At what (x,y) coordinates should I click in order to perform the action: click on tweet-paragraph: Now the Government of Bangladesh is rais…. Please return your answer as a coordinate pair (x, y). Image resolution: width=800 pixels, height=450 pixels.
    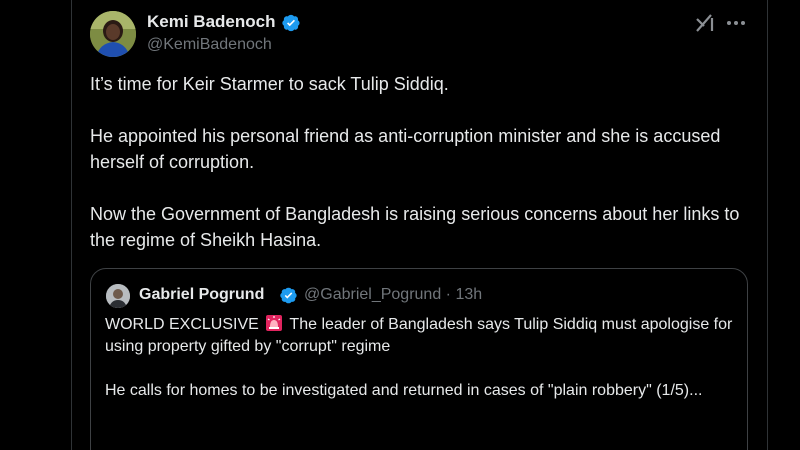
    Looking at the image, I should click on (415, 227).